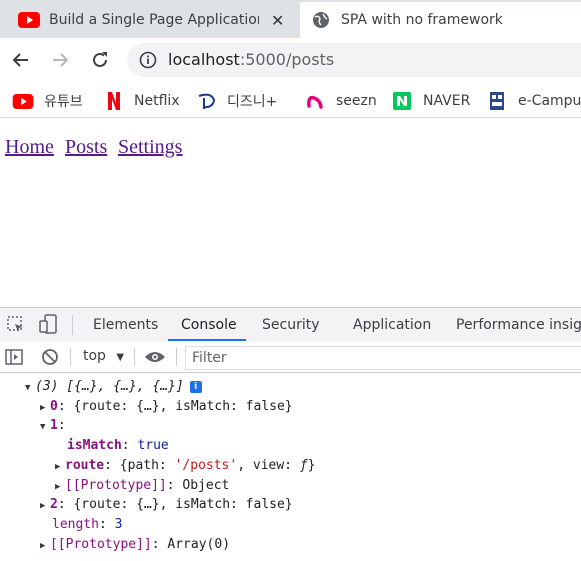 The image size is (581, 561). Describe the element at coordinates (422, 20) in the screenshot. I see `tab-title: SPA with no framework` at that location.